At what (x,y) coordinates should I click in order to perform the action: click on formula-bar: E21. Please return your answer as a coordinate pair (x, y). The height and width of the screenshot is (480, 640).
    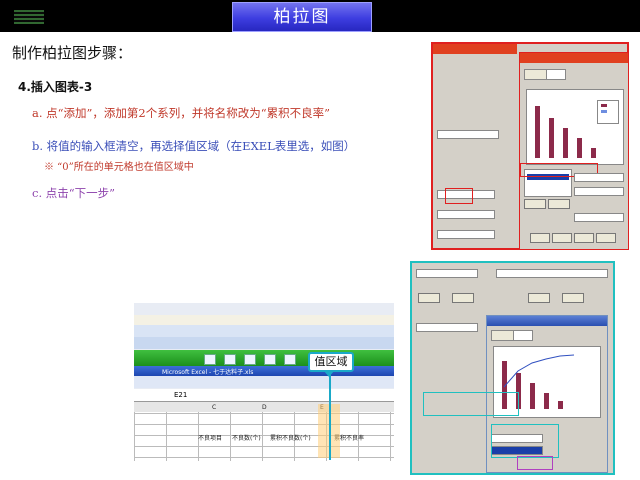
    Looking at the image, I should click on (264, 395).